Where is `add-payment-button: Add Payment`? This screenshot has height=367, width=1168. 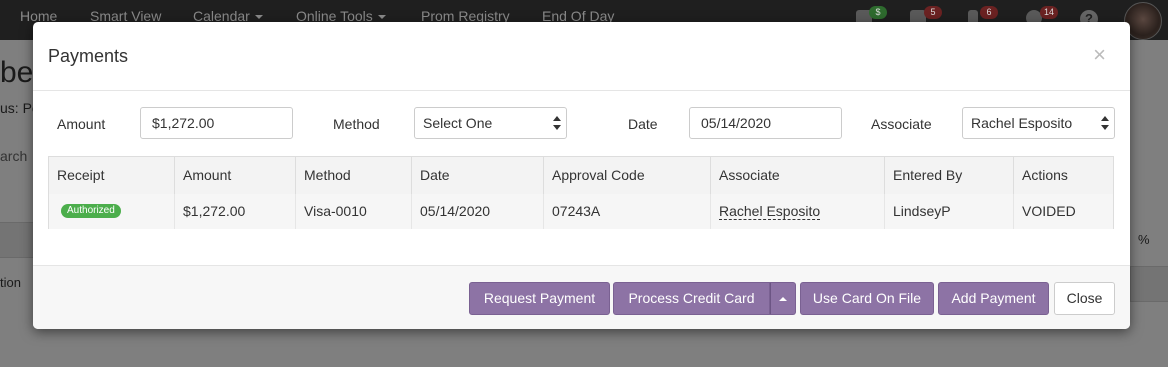
add-payment-button: Add Payment is located at coordinates (993, 298).